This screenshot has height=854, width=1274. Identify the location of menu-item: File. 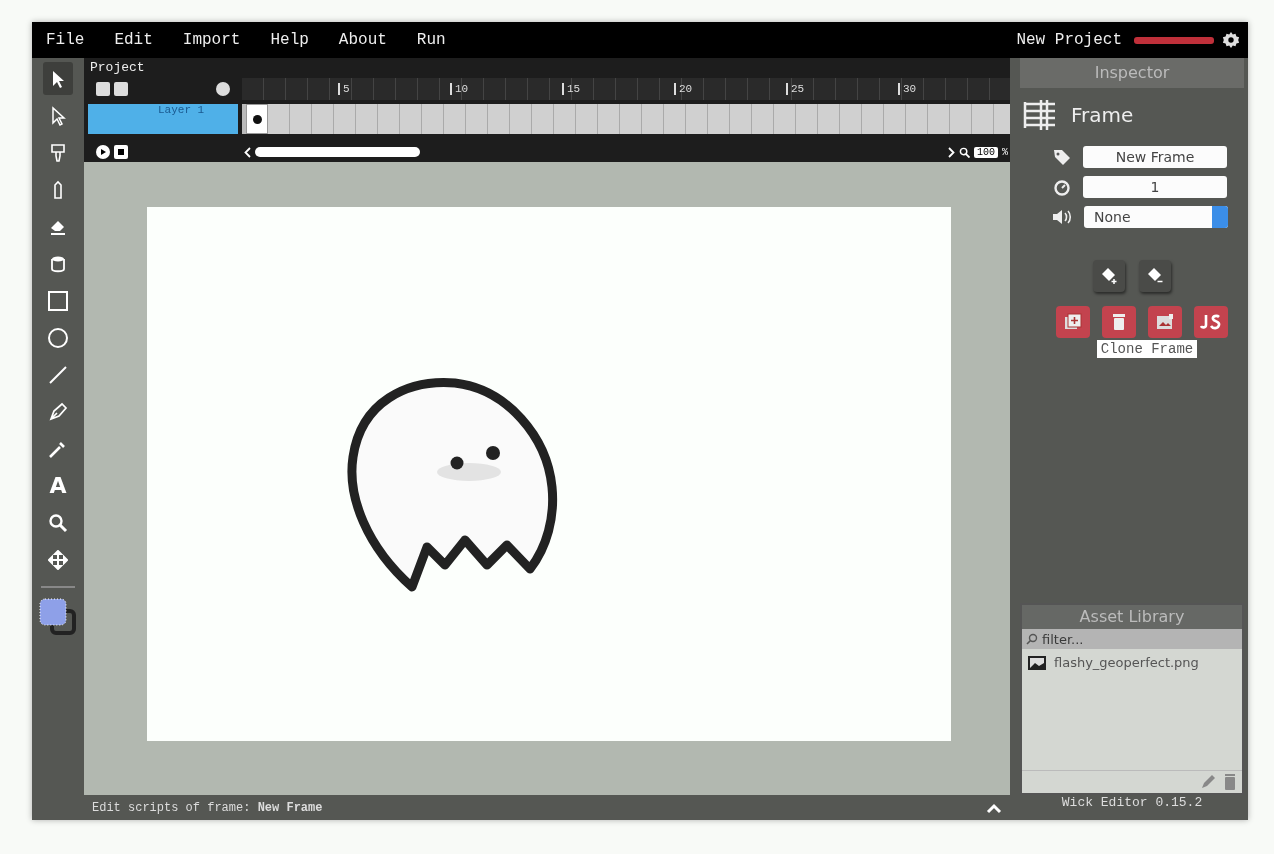
(65, 40).